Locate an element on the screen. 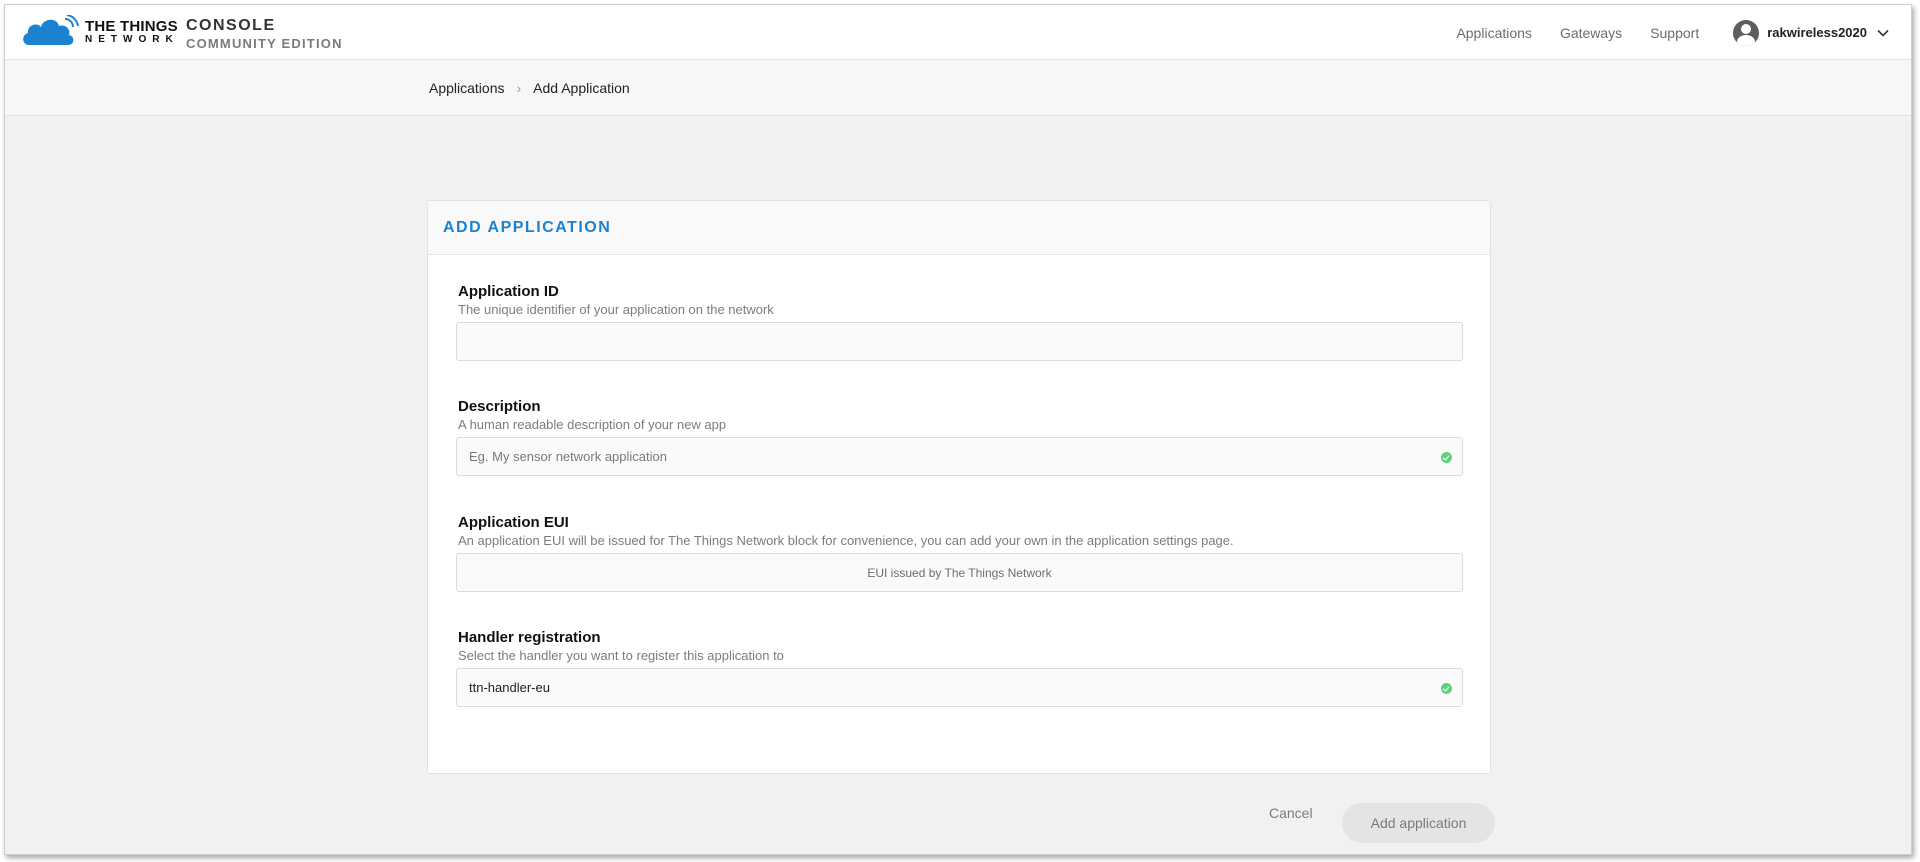 This screenshot has height=862, width=1920. description-placeholder: Eg. My sensor network application is located at coordinates (568, 456).